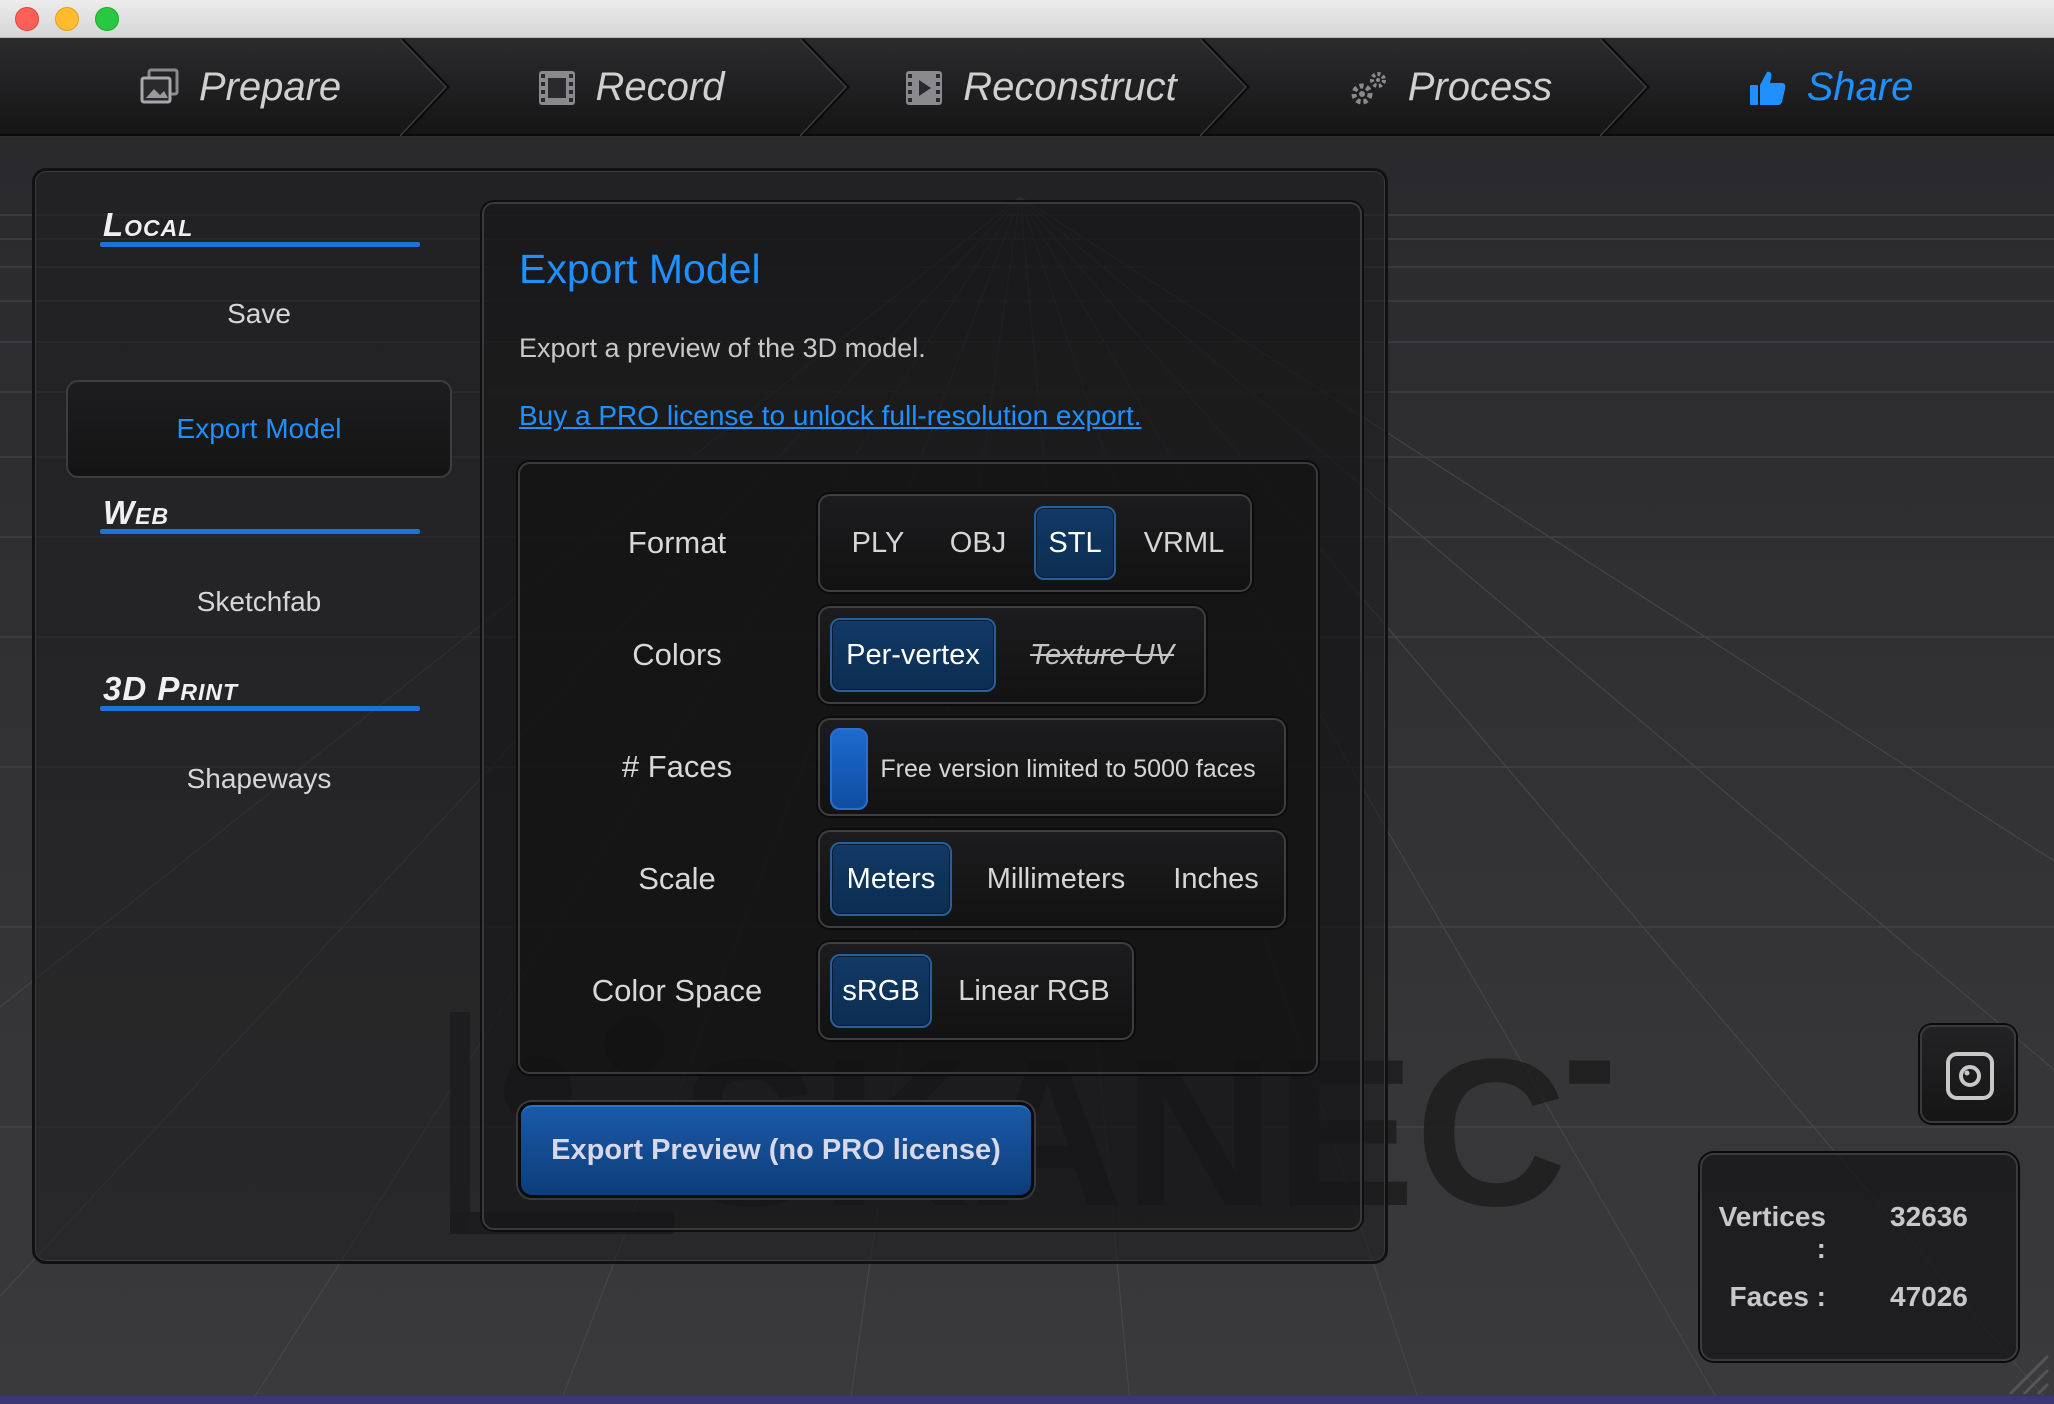 The height and width of the screenshot is (1404, 2054). I want to click on colors-label: Colors, so click(677, 654).